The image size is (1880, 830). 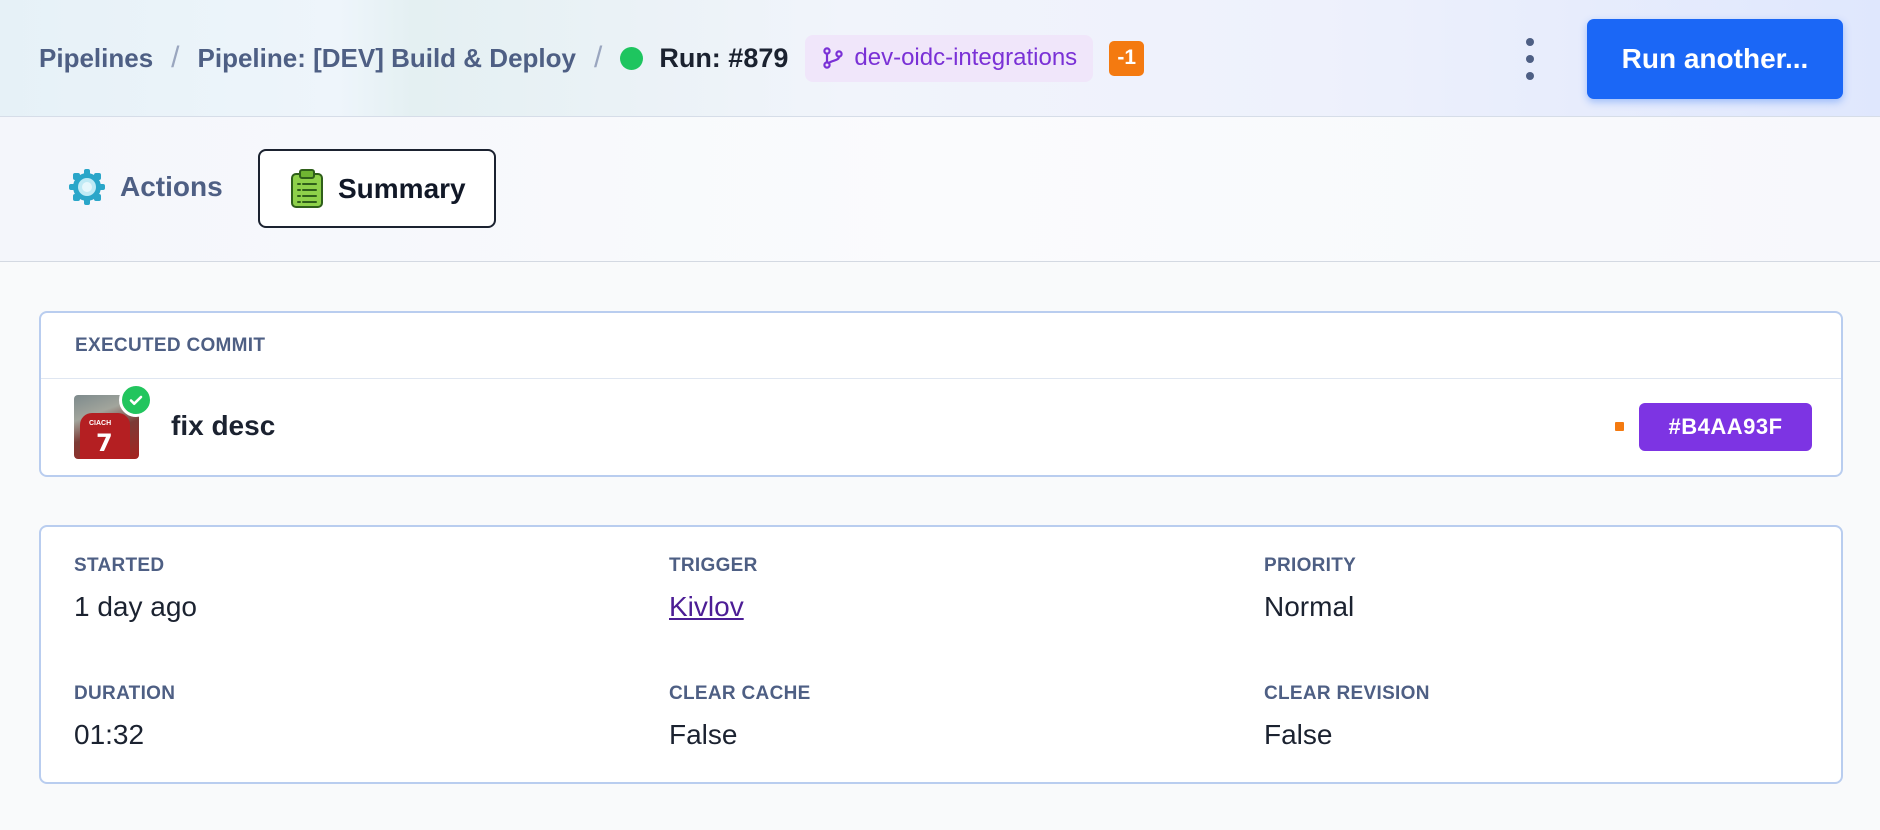 I want to click on clear-revision-value: False, so click(x=1298, y=734).